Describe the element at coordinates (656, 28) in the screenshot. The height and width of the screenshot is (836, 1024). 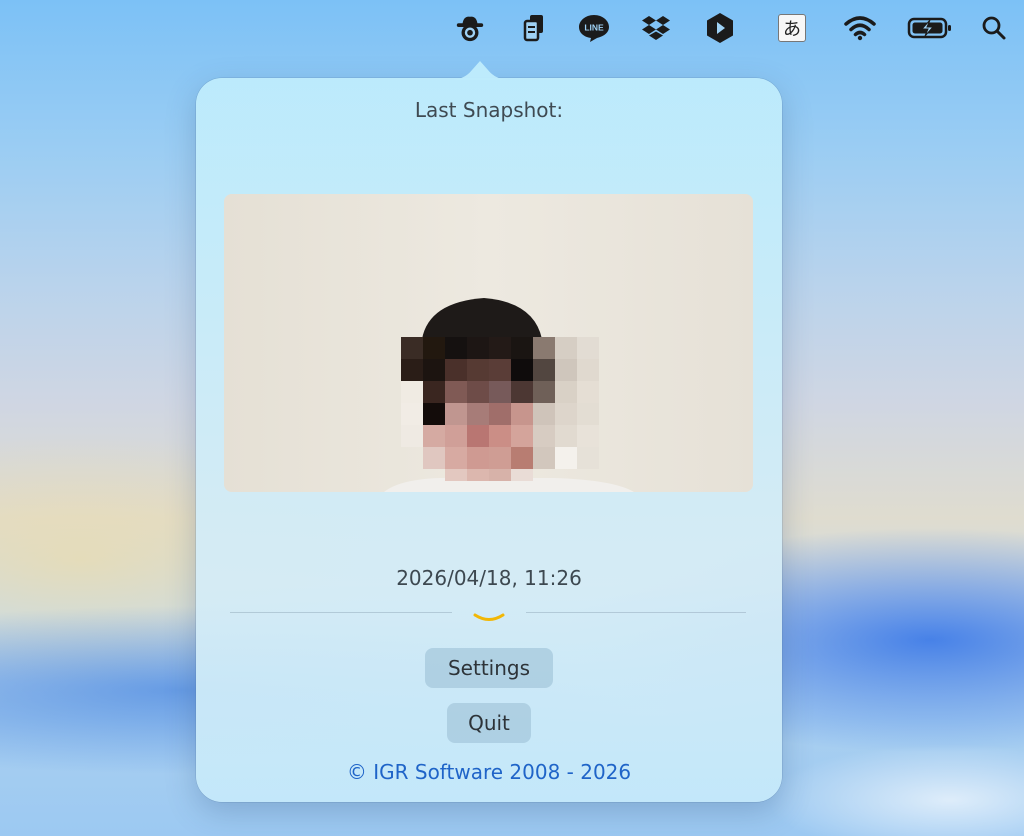
I see `dropbox-icon` at that location.